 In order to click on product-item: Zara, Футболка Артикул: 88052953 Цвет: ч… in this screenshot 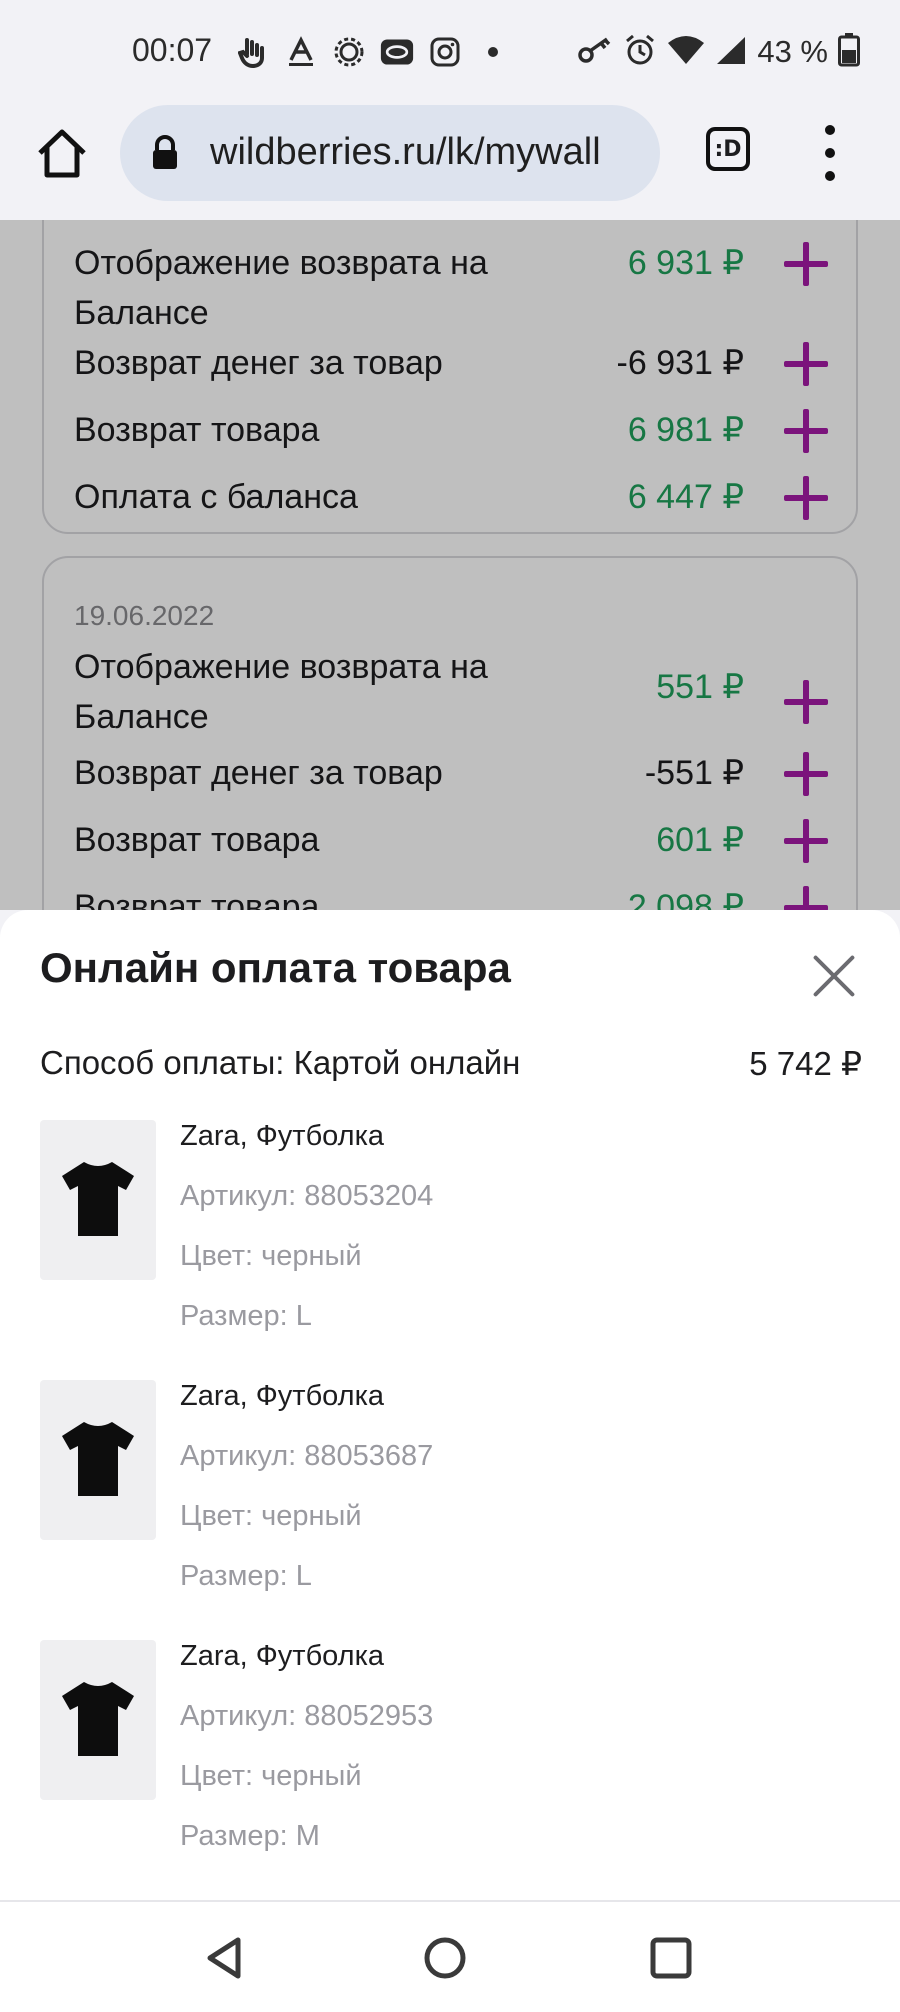, I will do `click(450, 1760)`.